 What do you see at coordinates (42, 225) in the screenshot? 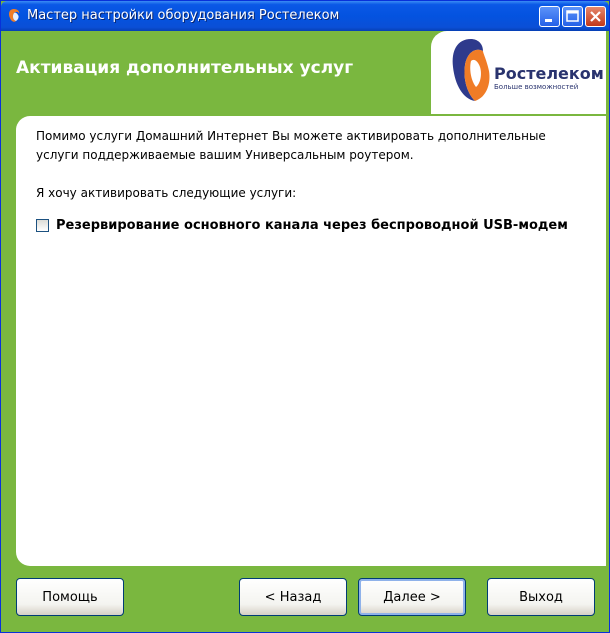
I see `usb-backup-checkbox` at bounding box center [42, 225].